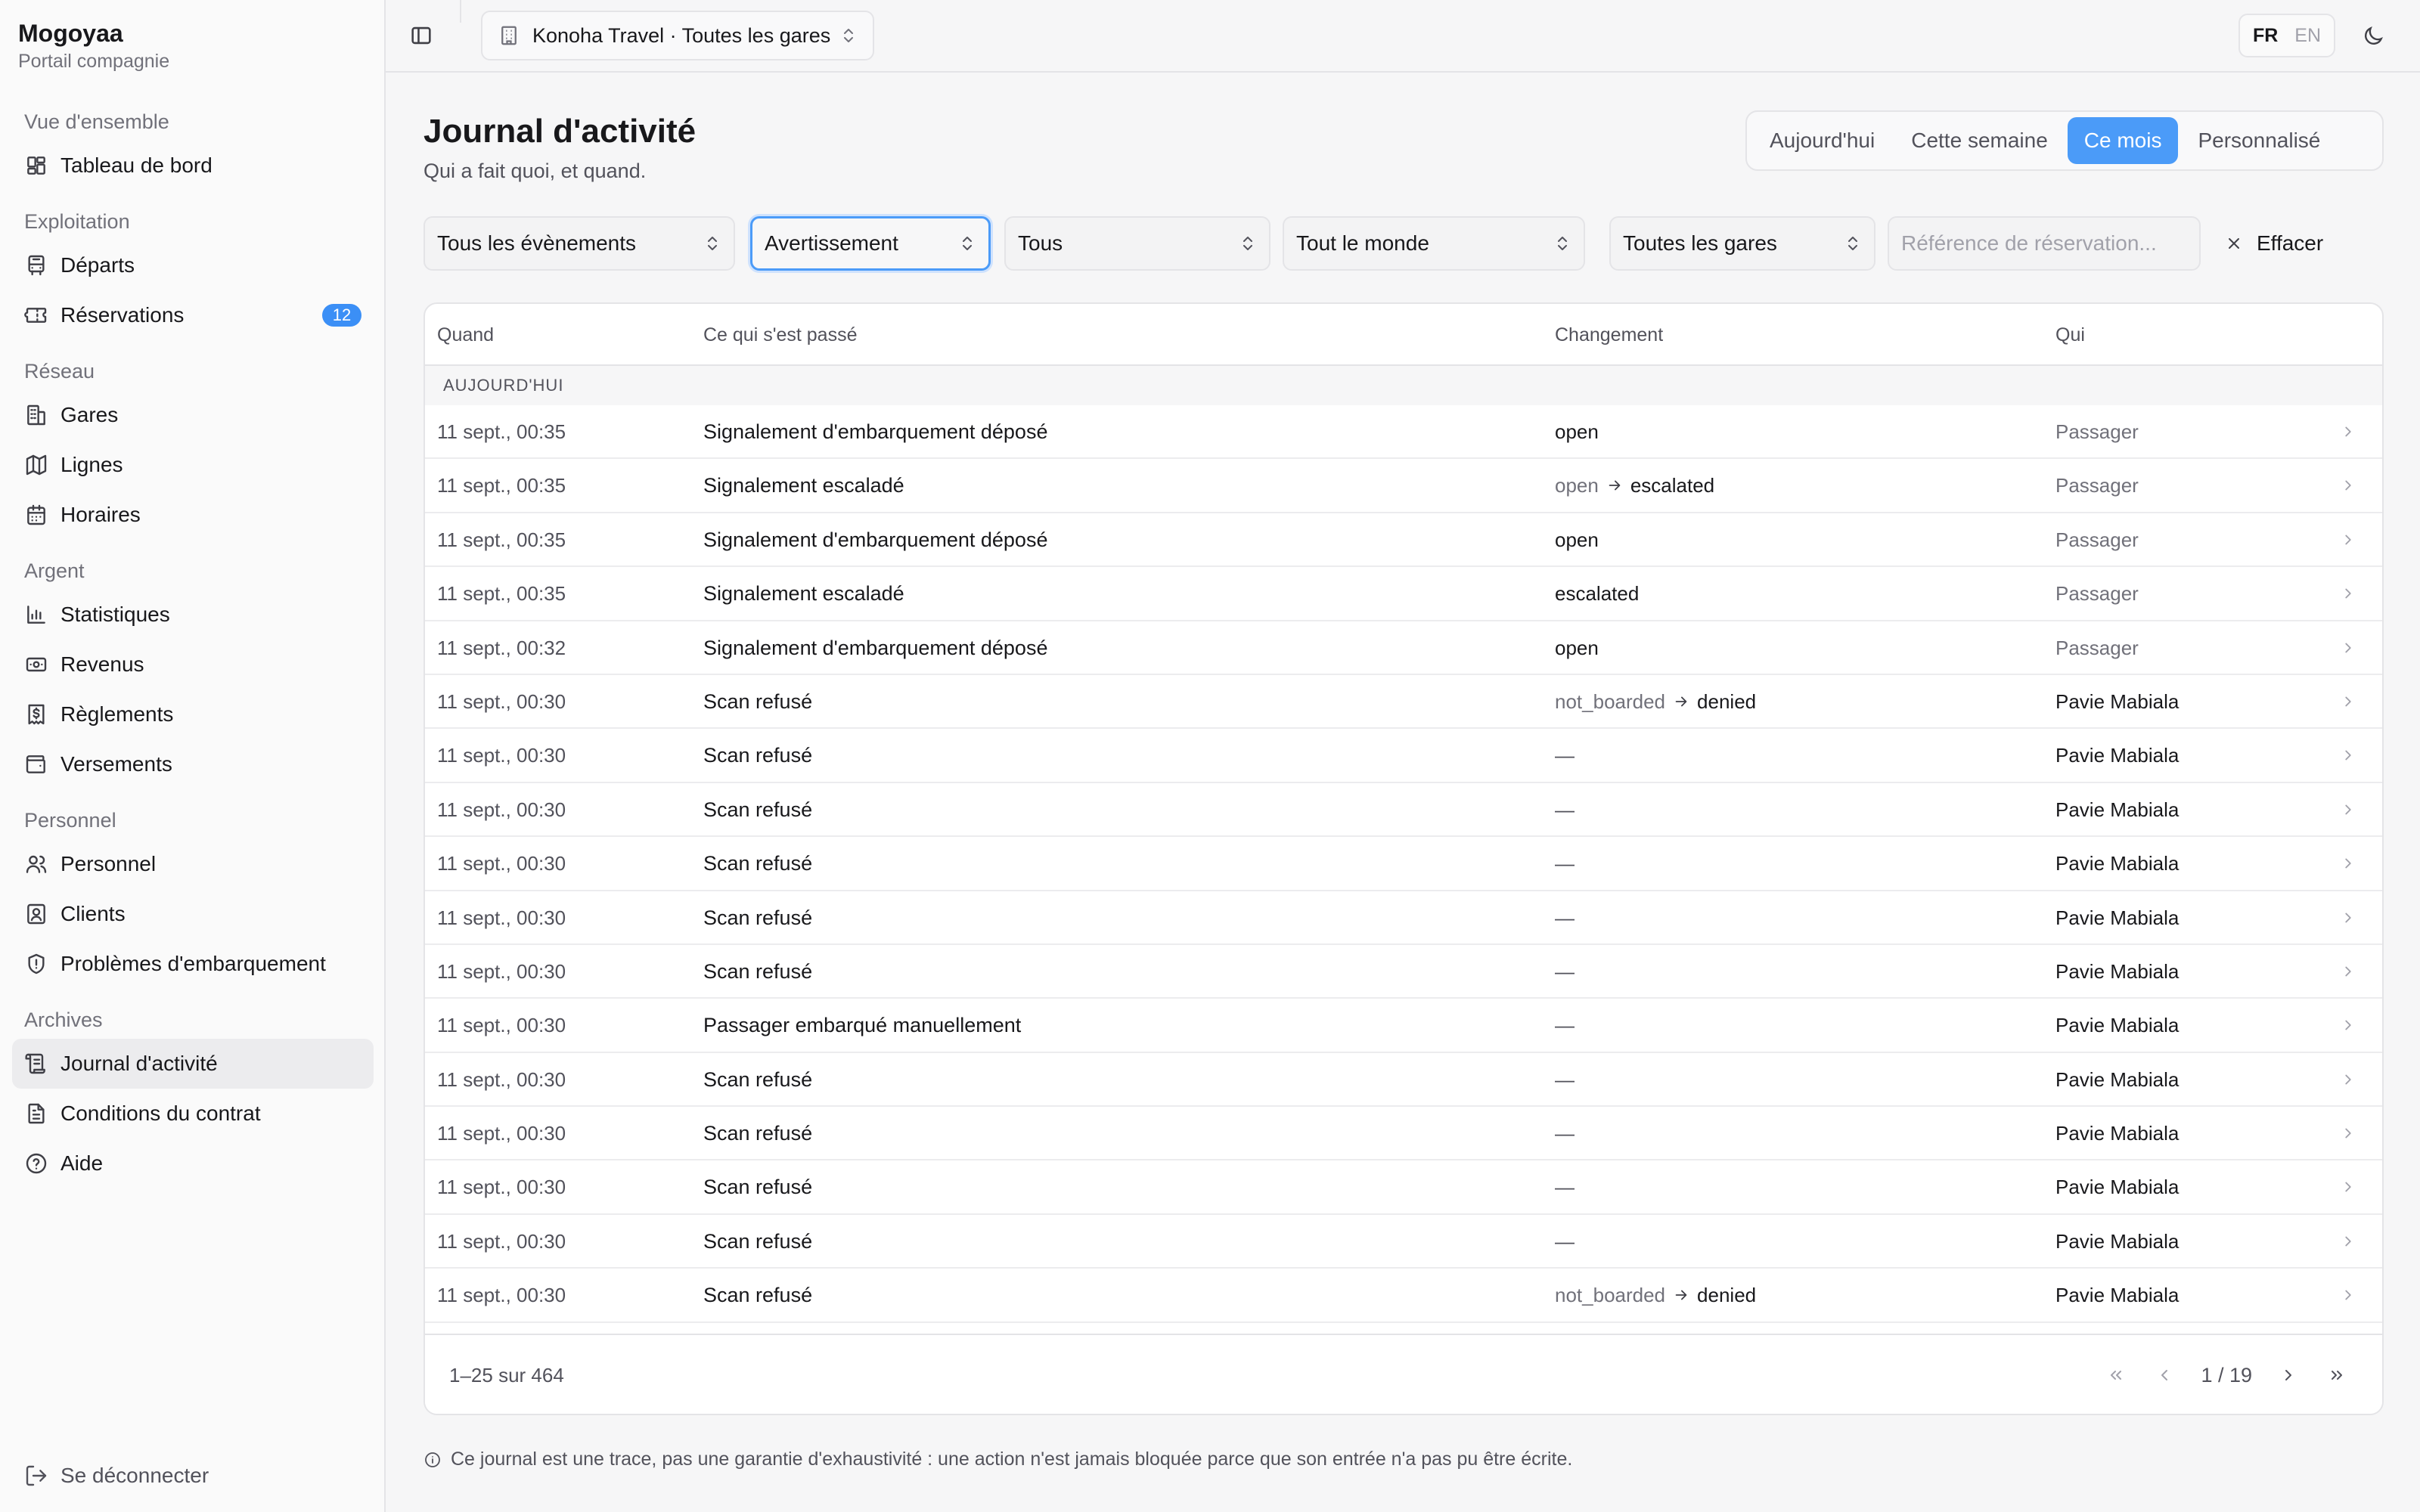 The height and width of the screenshot is (1512, 2420). What do you see at coordinates (2226, 1375) in the screenshot?
I see `page-indicator: 1 / 19` at bounding box center [2226, 1375].